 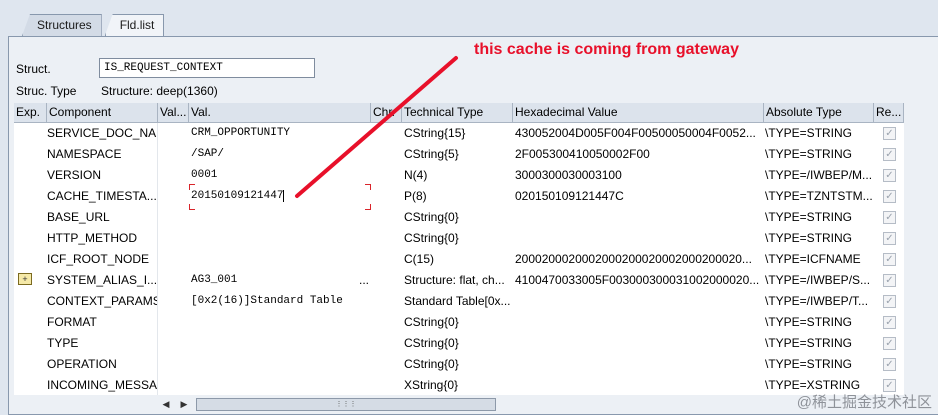 I want to click on watermark: @稀土掘金技术社区, so click(x=864, y=402).